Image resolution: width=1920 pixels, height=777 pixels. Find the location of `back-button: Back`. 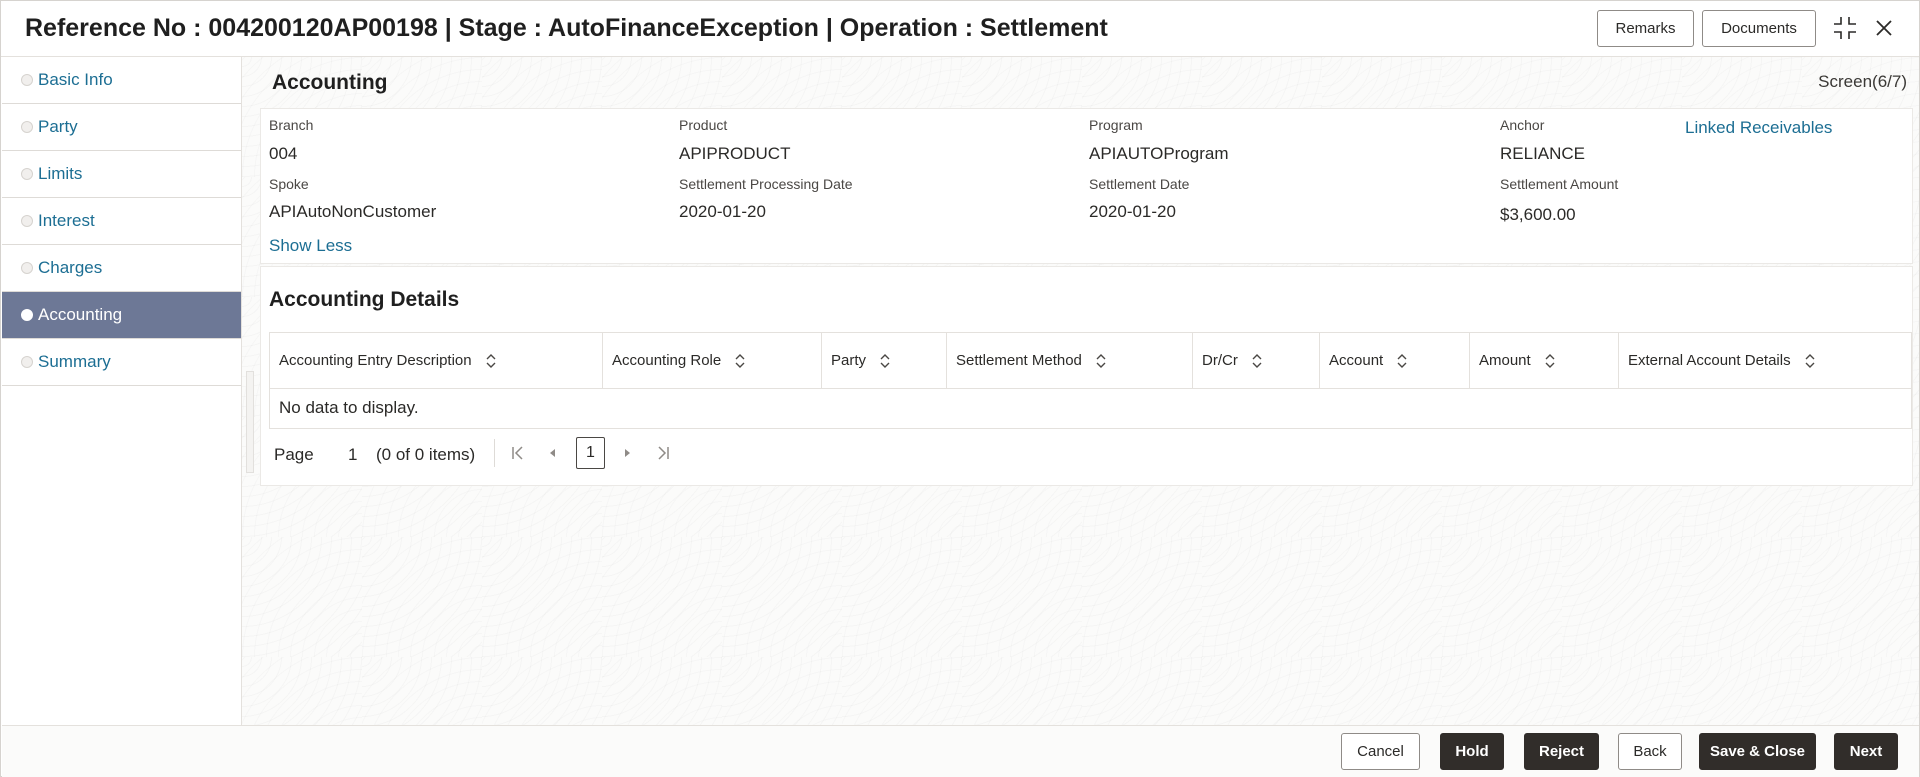

back-button: Back is located at coordinates (1650, 751).